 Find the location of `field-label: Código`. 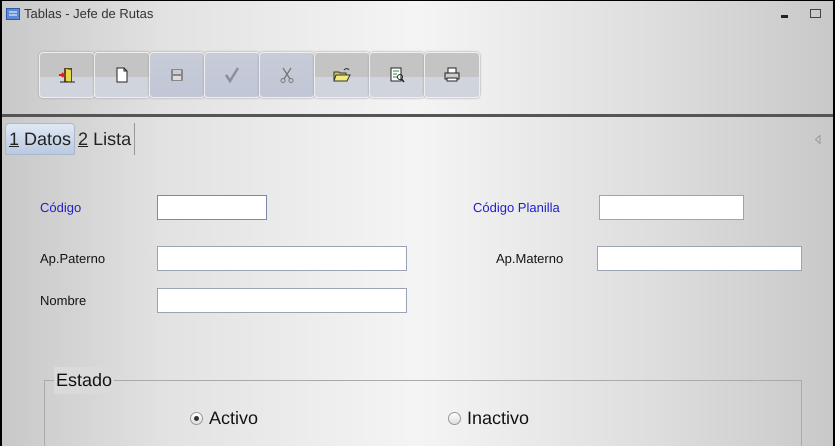

field-label: Código is located at coordinates (61, 207).